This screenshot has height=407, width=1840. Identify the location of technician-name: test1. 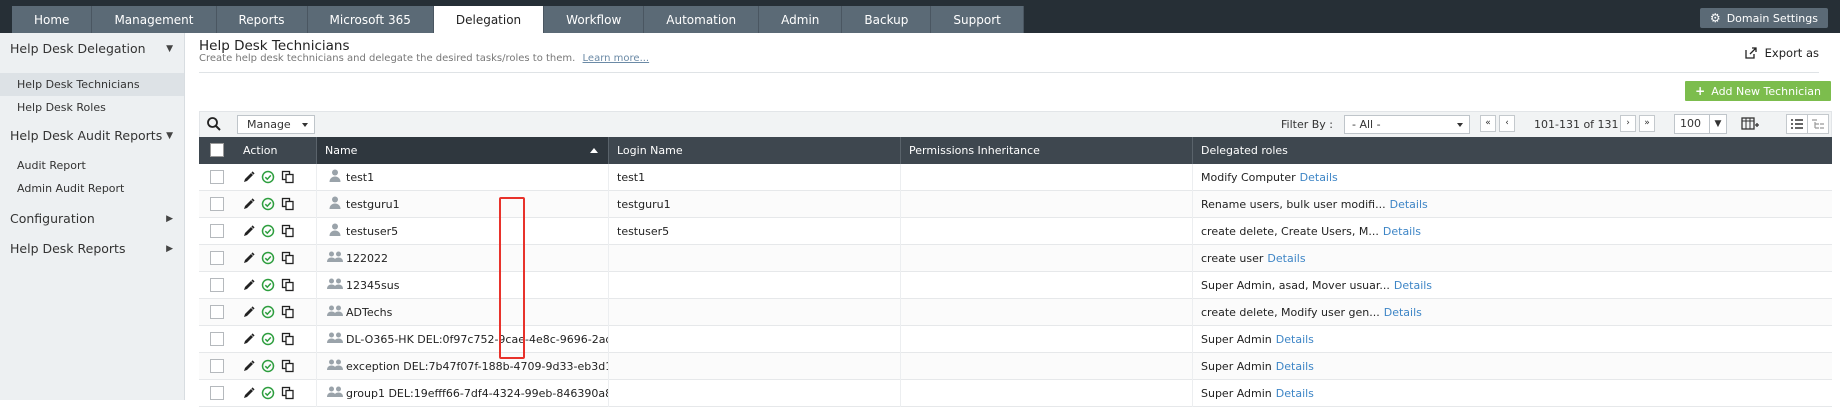
(360, 177).